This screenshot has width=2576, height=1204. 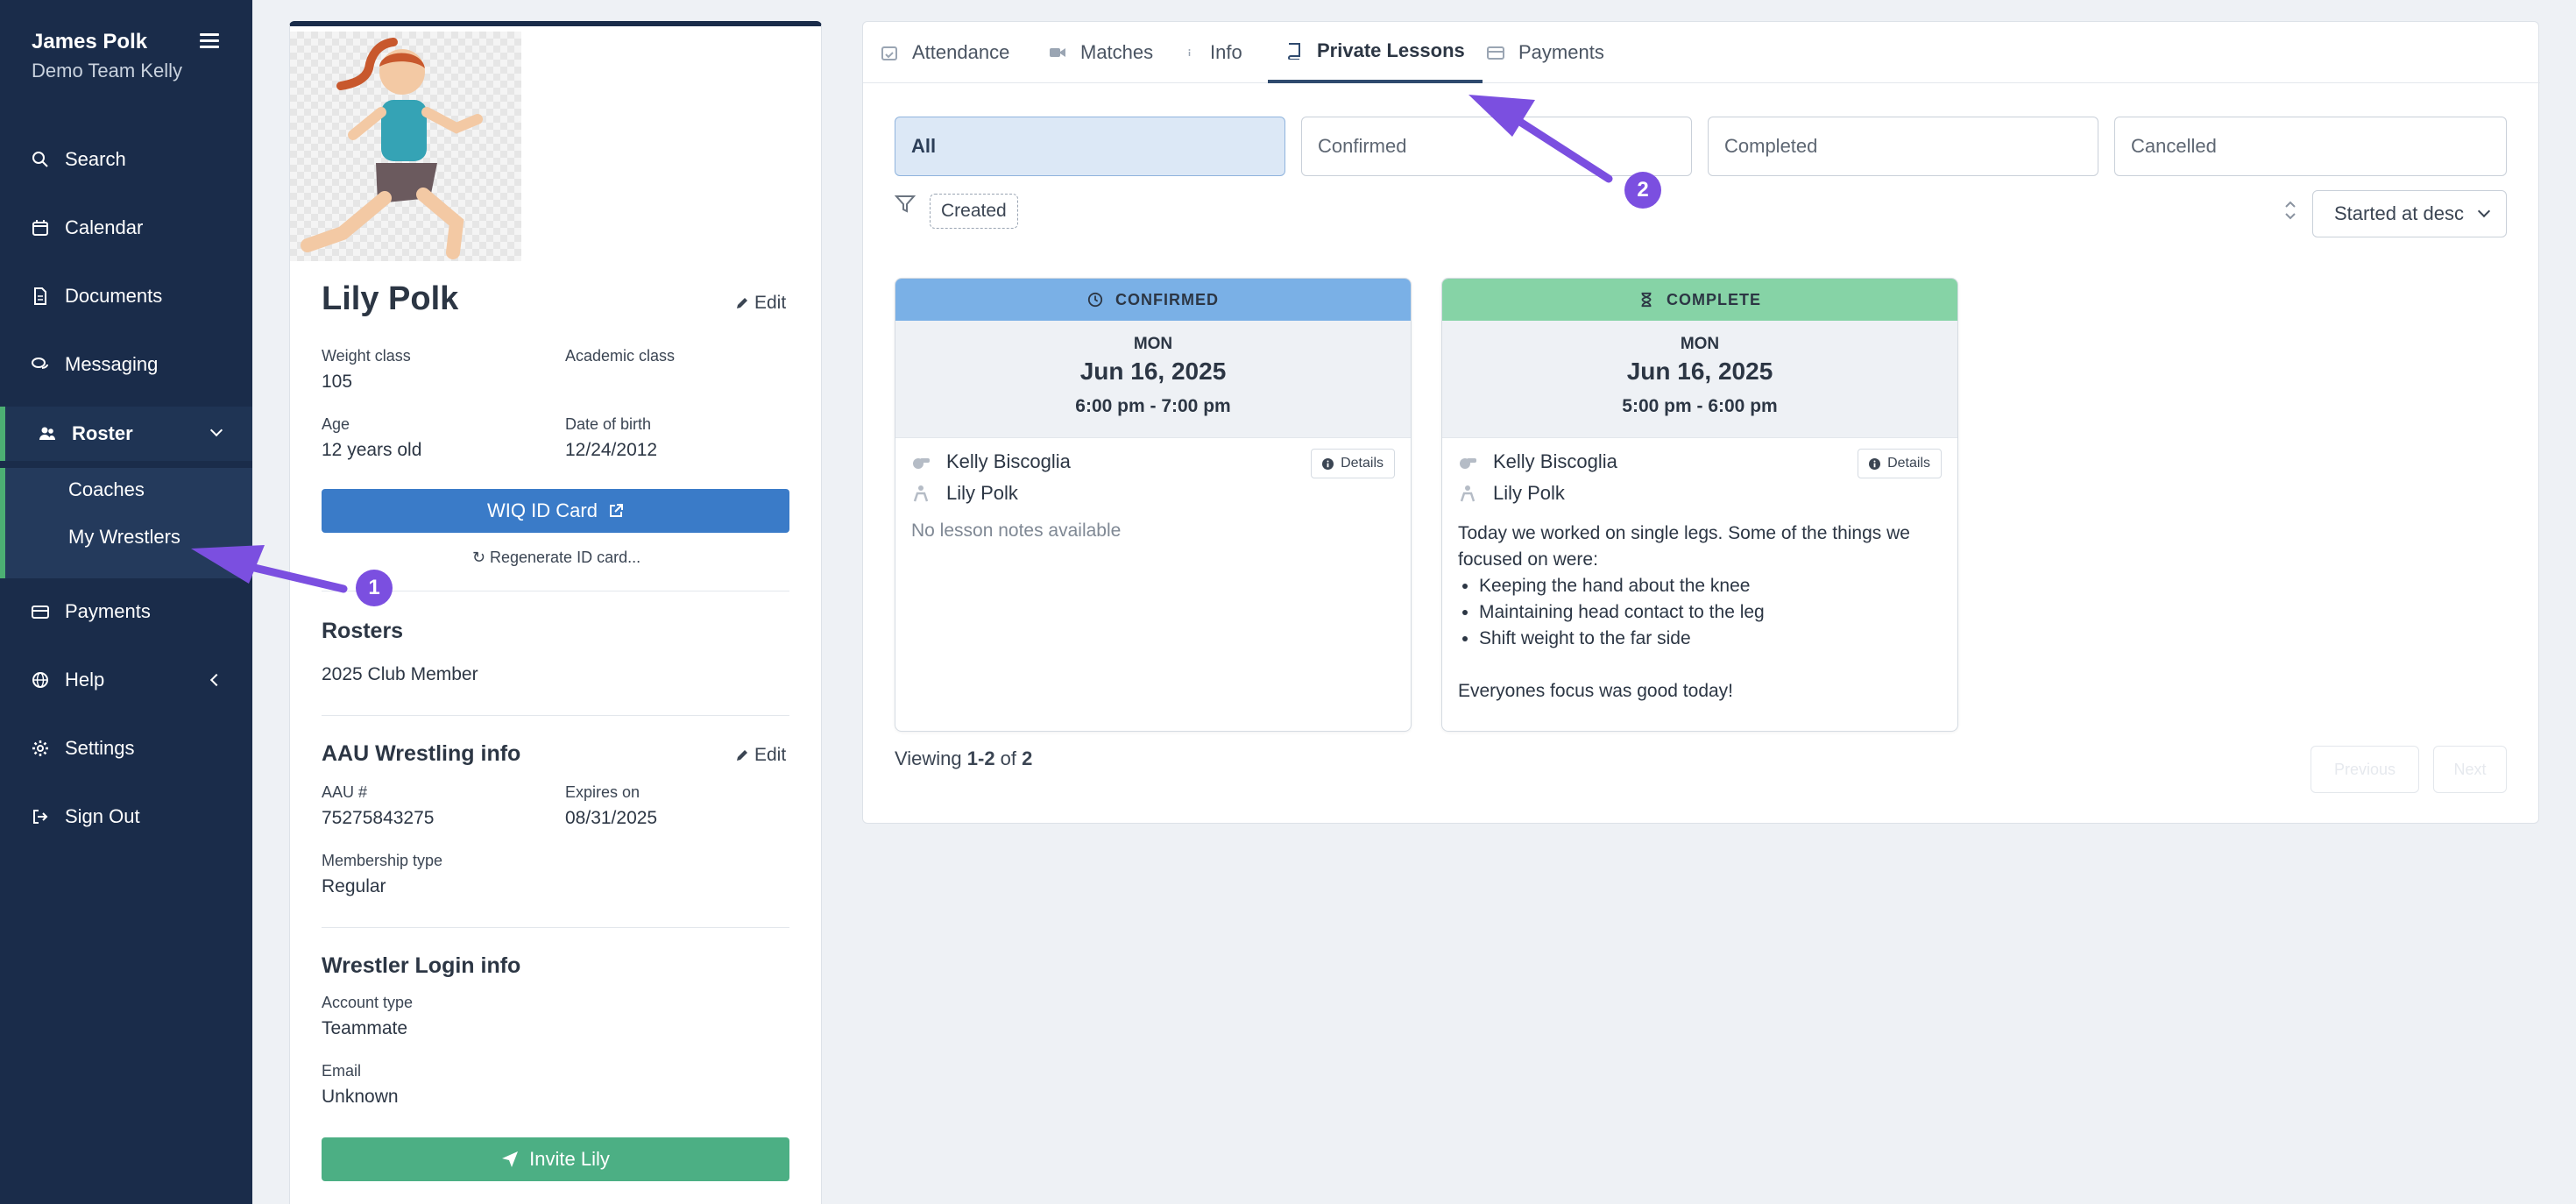 What do you see at coordinates (611, 818) in the screenshot?
I see `expires-value: 08/31/2025` at bounding box center [611, 818].